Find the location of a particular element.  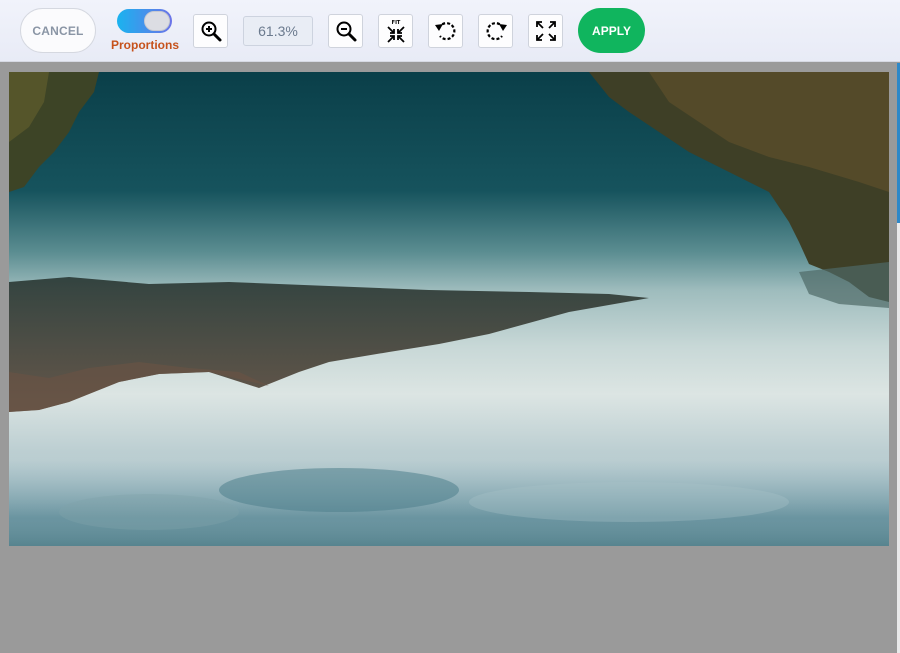

proportions-toggle is located at coordinates (144, 21).